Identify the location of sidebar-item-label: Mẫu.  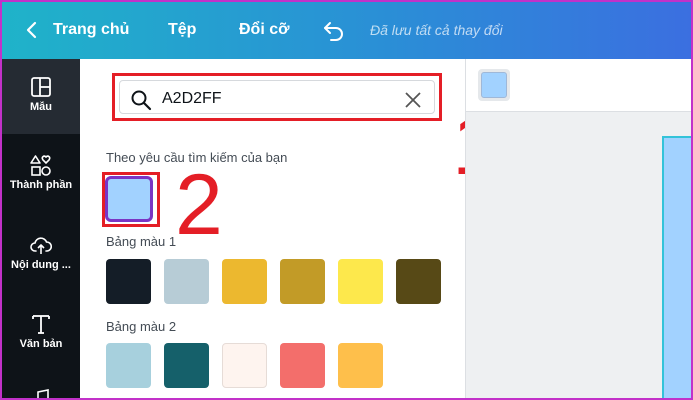
(41, 107).